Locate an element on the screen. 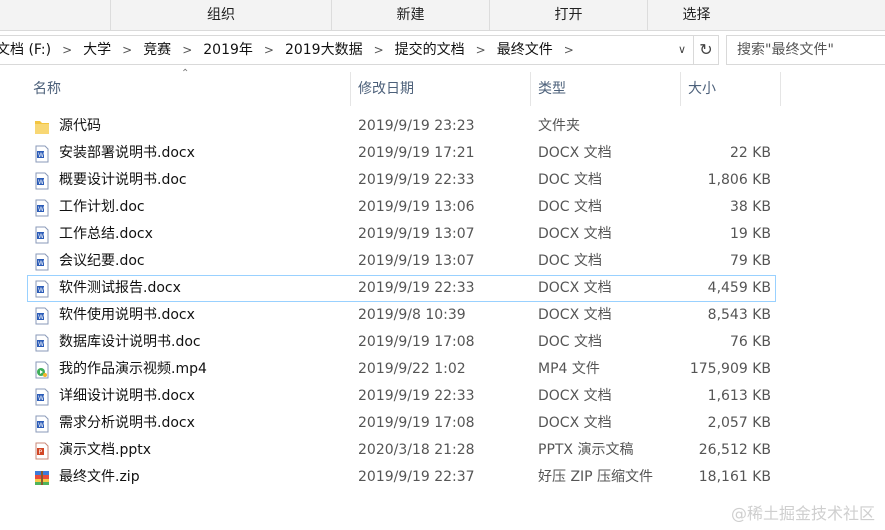 This screenshot has height=530, width=885. folder-icon is located at coordinates (42, 127).